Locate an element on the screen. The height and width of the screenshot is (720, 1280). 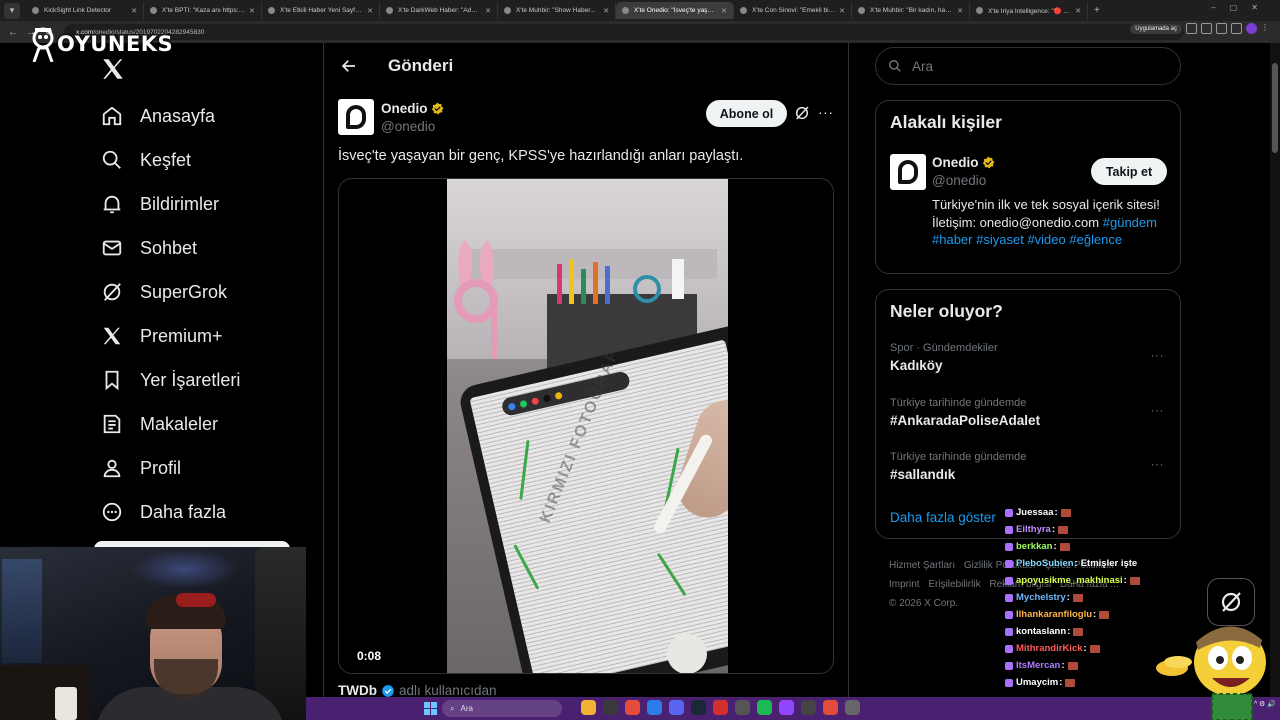
footer-link: Hizmet Şartları is located at coordinates (922, 565).